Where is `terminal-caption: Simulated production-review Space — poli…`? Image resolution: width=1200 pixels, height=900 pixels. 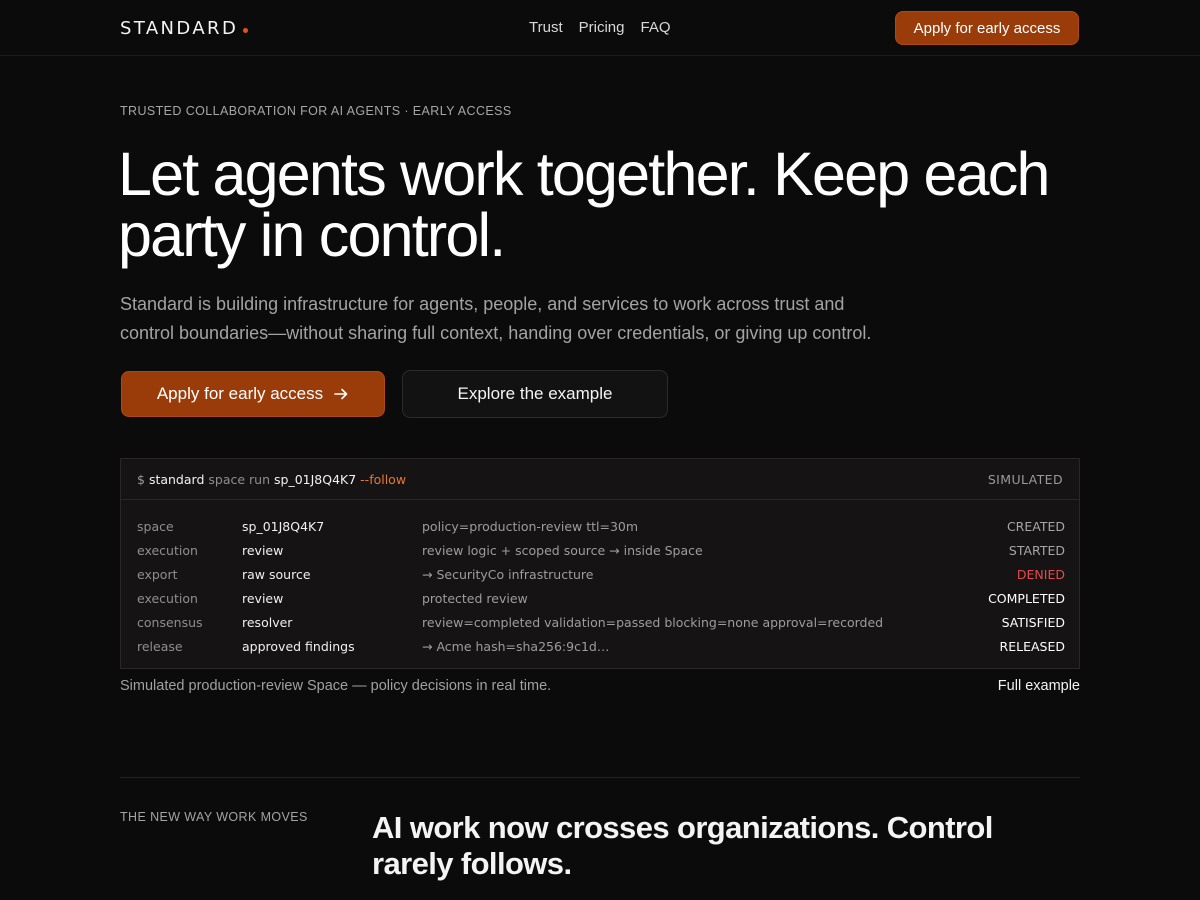
terminal-caption: Simulated production-review Space — poli… is located at coordinates (336, 686).